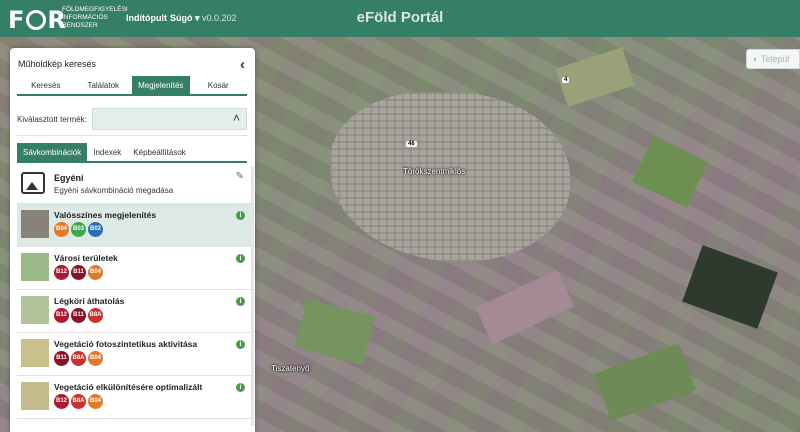 This screenshot has height=432, width=800. I want to click on combination-name: Vegetáció fotoszintetikus aktivitása, so click(126, 344).